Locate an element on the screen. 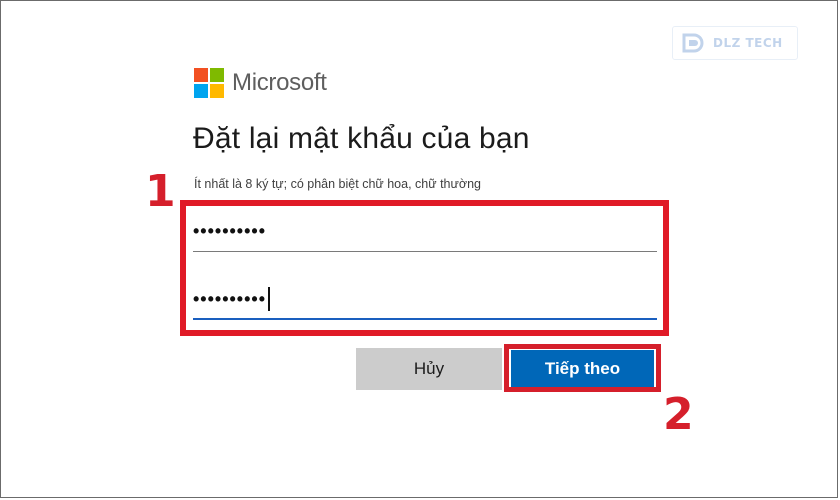  step-marker-2: 2 is located at coordinates (678, 414).